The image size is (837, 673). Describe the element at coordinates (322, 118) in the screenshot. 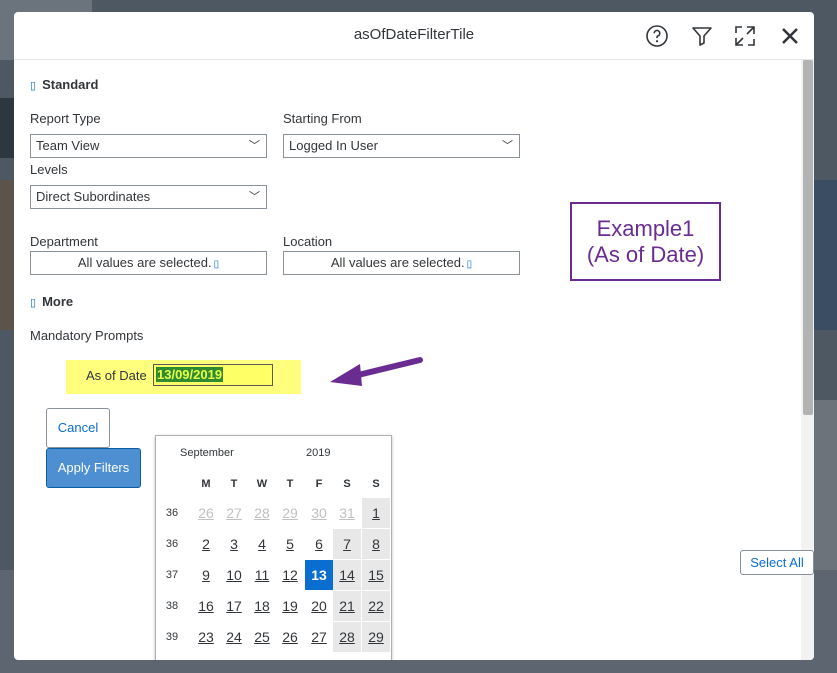

I see `starting-from-label: Starting From` at that location.